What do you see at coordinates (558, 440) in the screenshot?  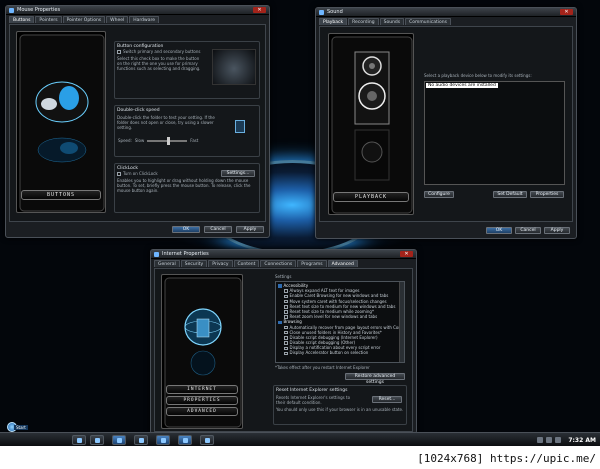 I see `flag-icon` at bounding box center [558, 440].